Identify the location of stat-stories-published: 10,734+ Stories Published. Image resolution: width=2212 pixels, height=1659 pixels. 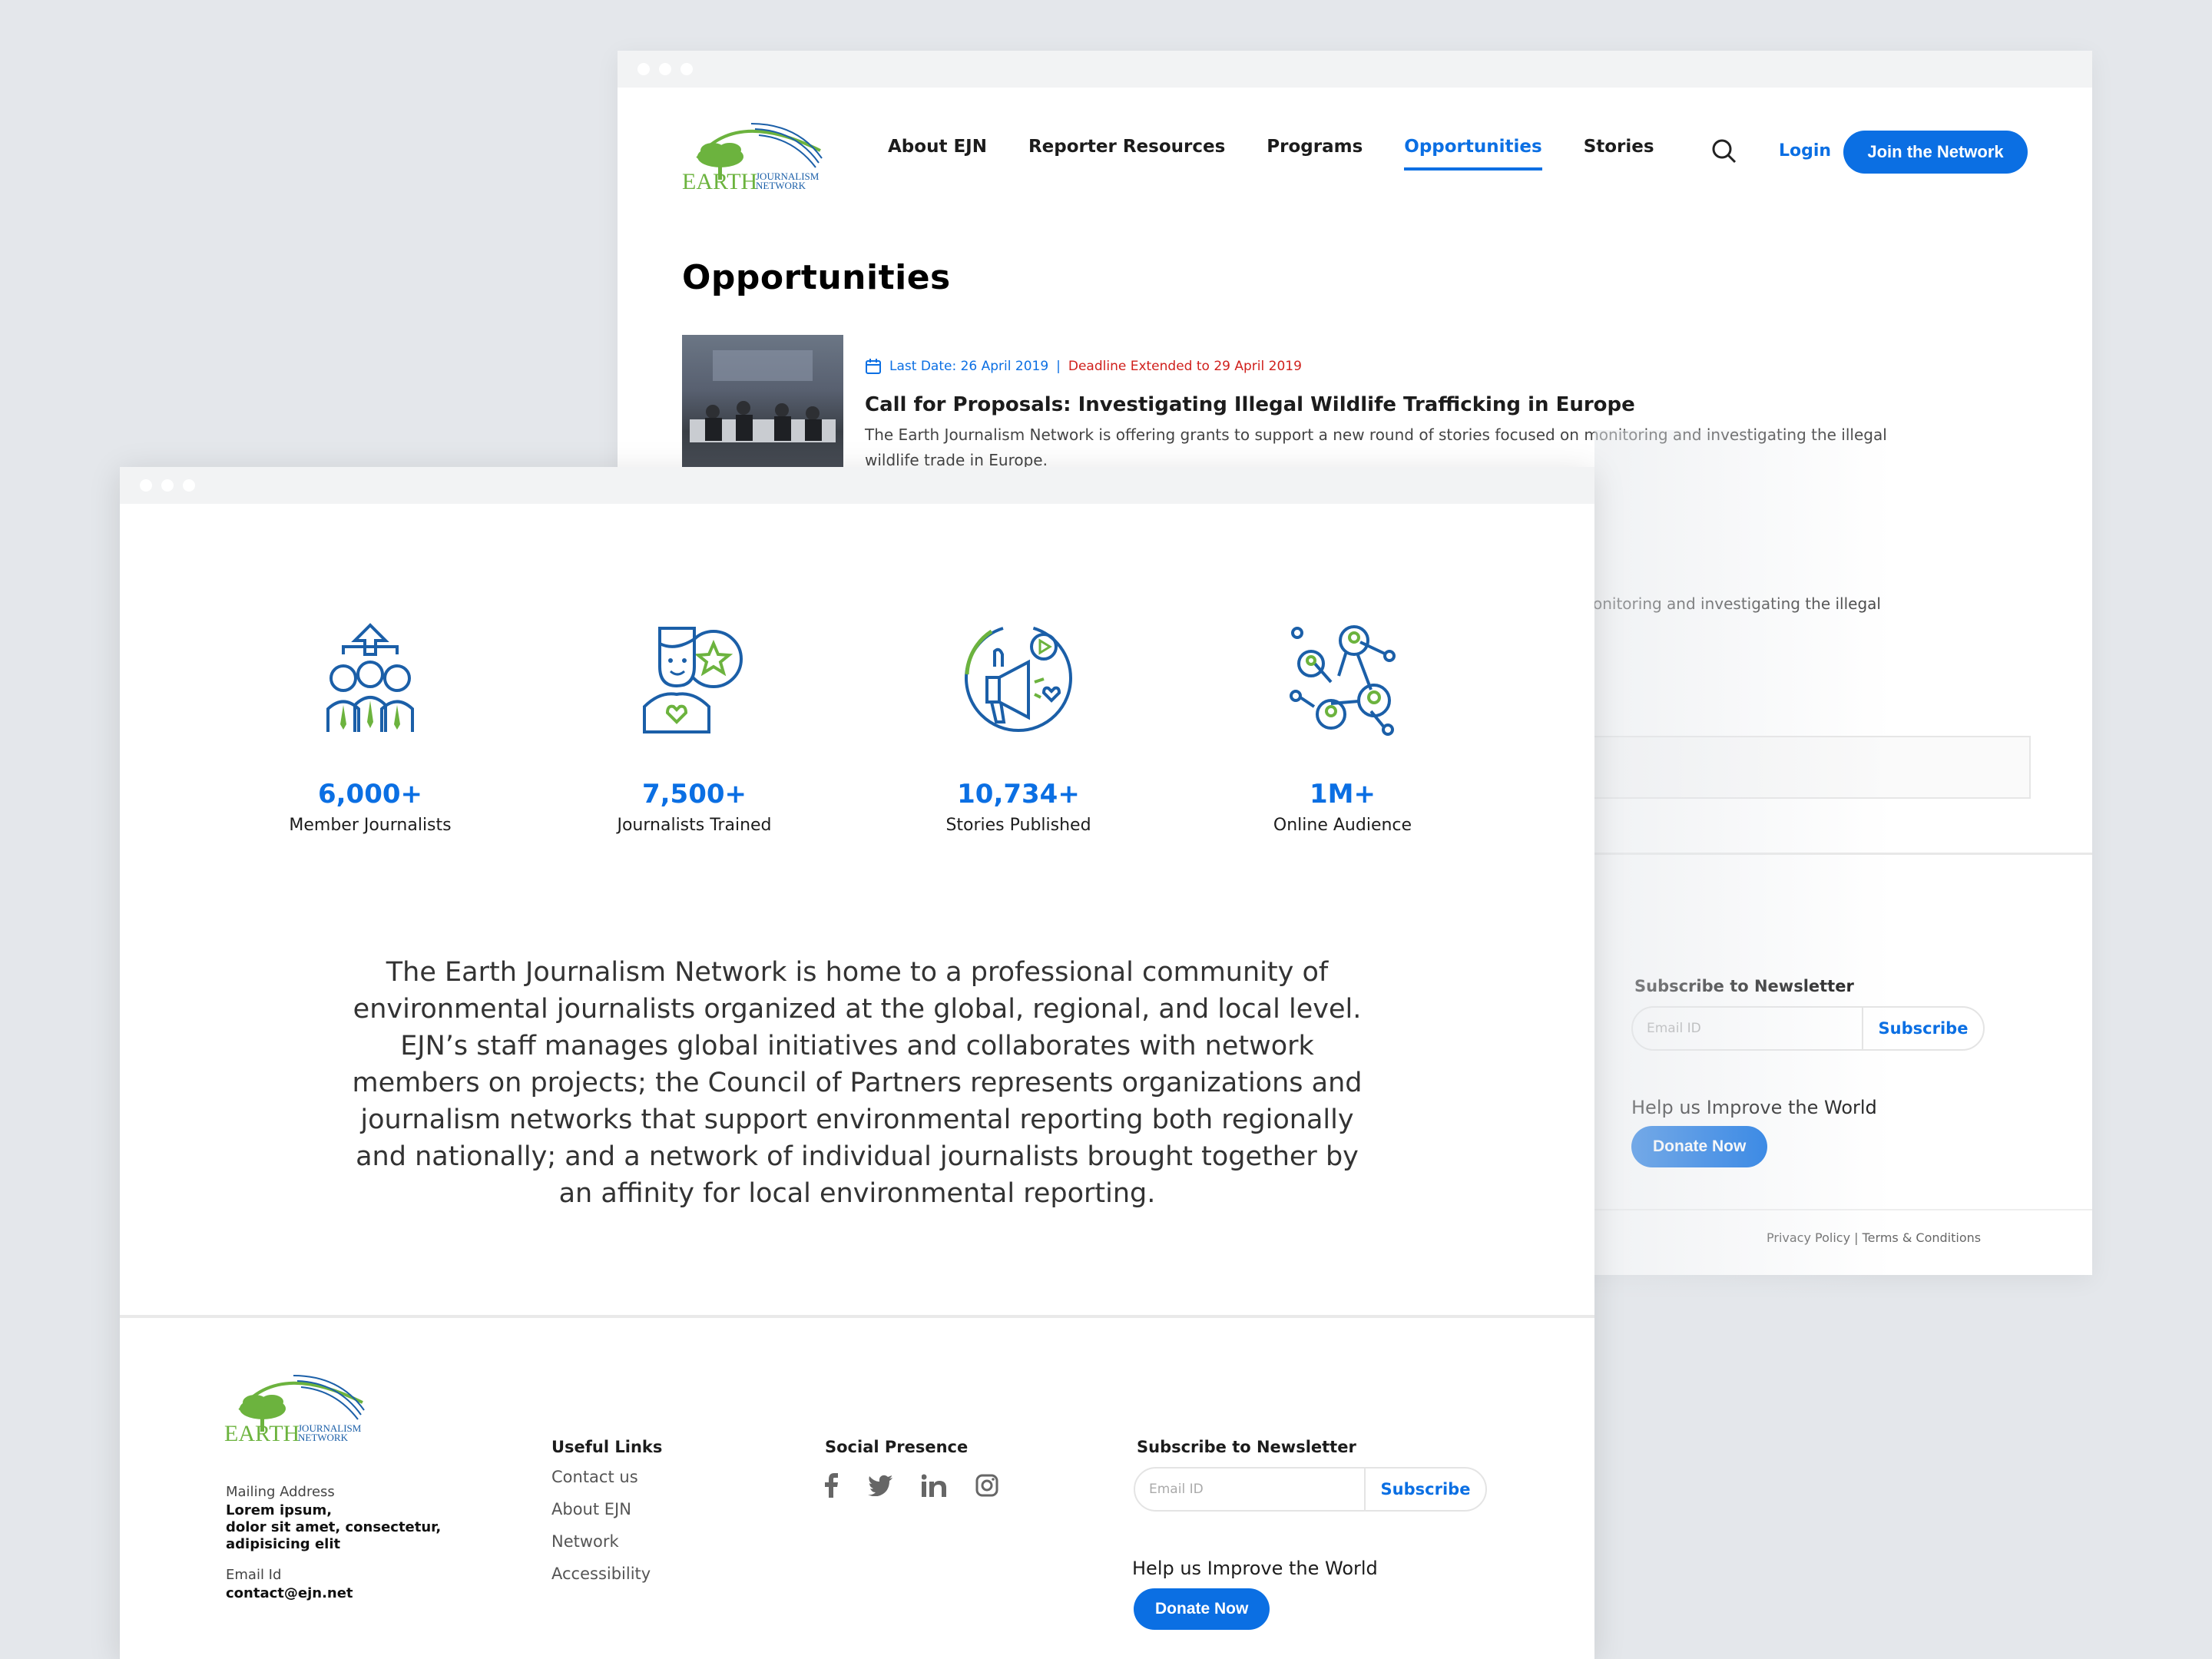
(1019, 728).